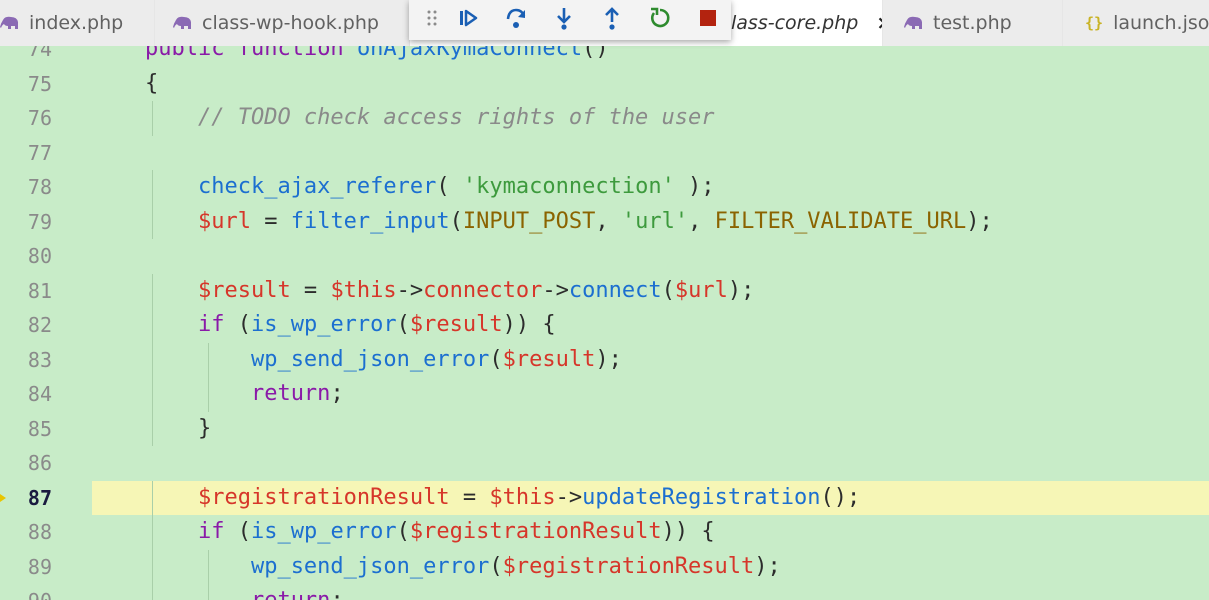 The height and width of the screenshot is (600, 1209). I want to click on debug-toolbar, so click(570, 20).